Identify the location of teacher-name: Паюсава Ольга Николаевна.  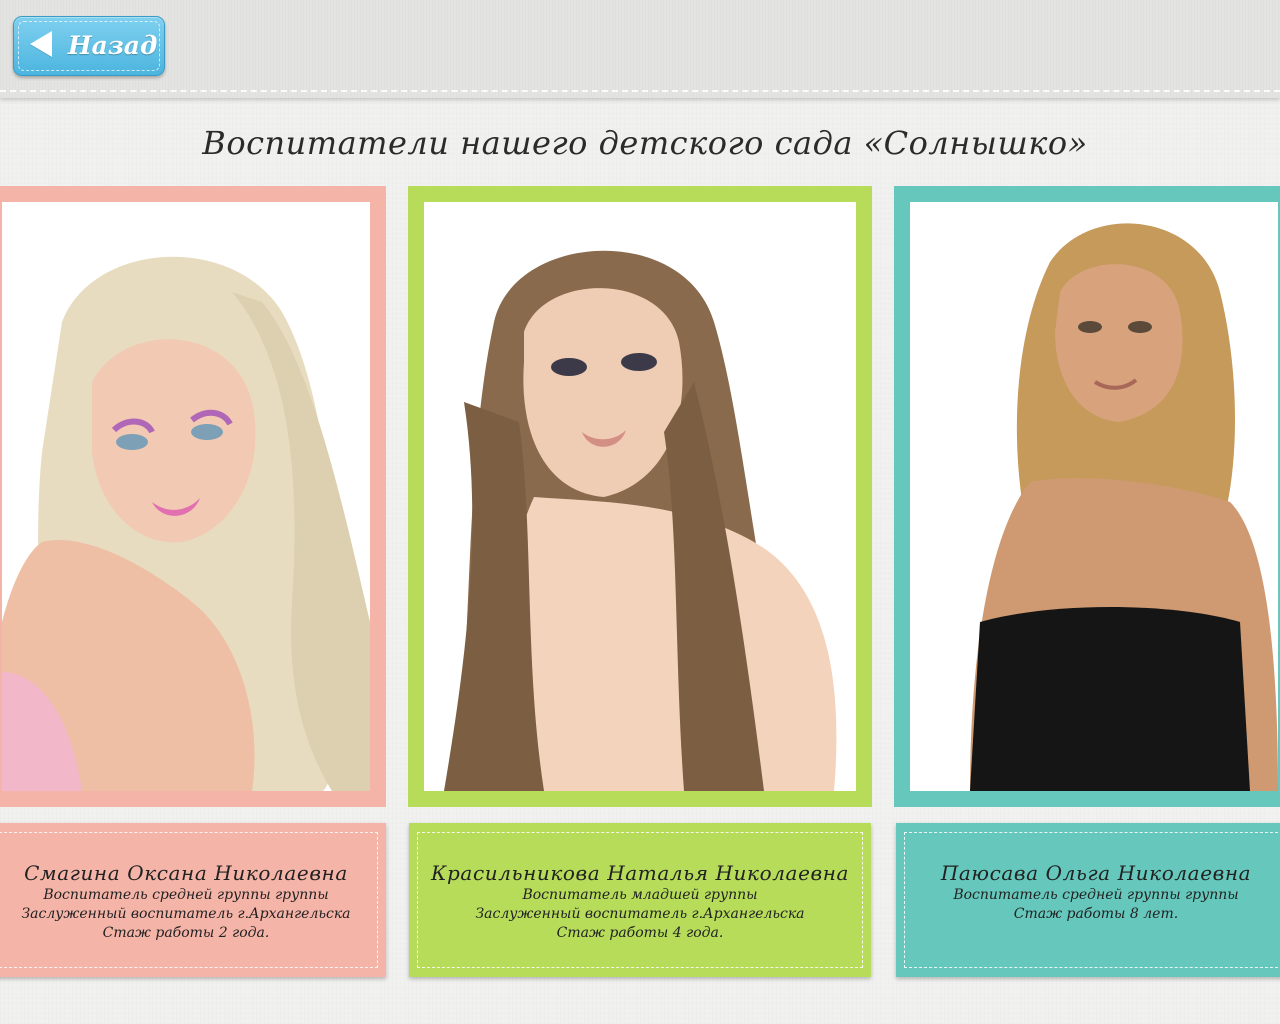
(1096, 873).